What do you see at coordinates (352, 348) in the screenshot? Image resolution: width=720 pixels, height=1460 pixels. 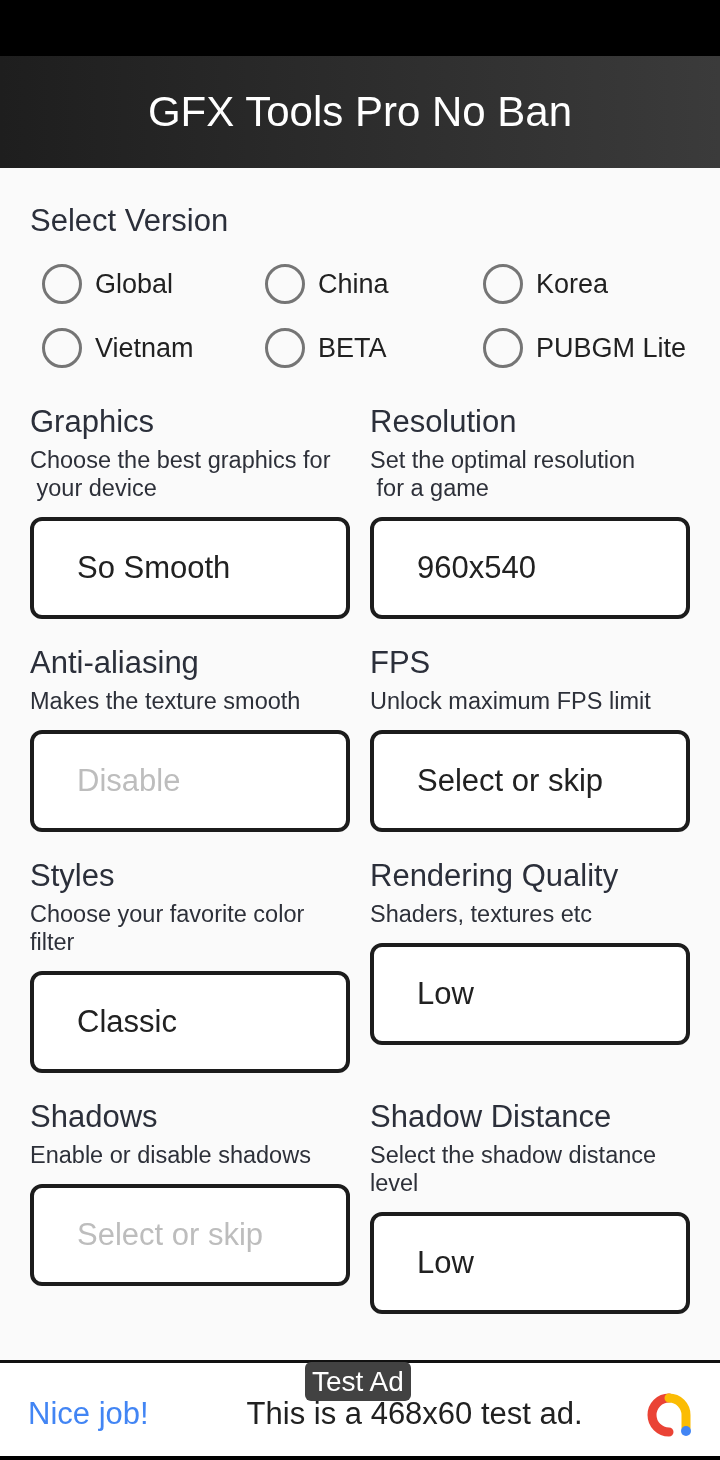 I see `radio-label: BETA` at bounding box center [352, 348].